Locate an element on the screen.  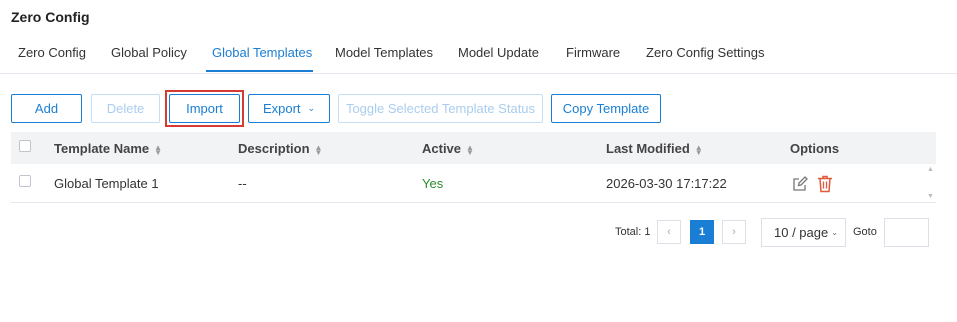
column-last-modified: Last Modified ▲ ▼ is located at coordinates (654, 148).